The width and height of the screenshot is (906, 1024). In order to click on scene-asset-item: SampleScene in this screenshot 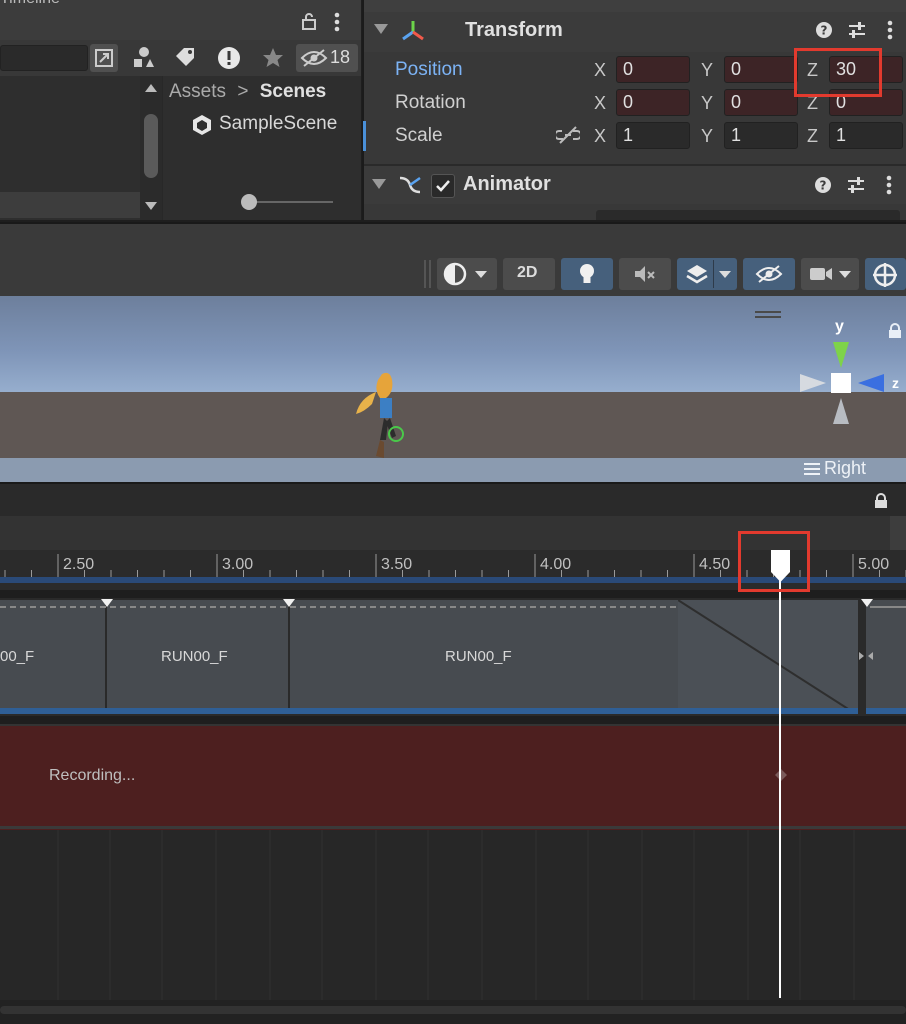, I will do `click(264, 124)`.